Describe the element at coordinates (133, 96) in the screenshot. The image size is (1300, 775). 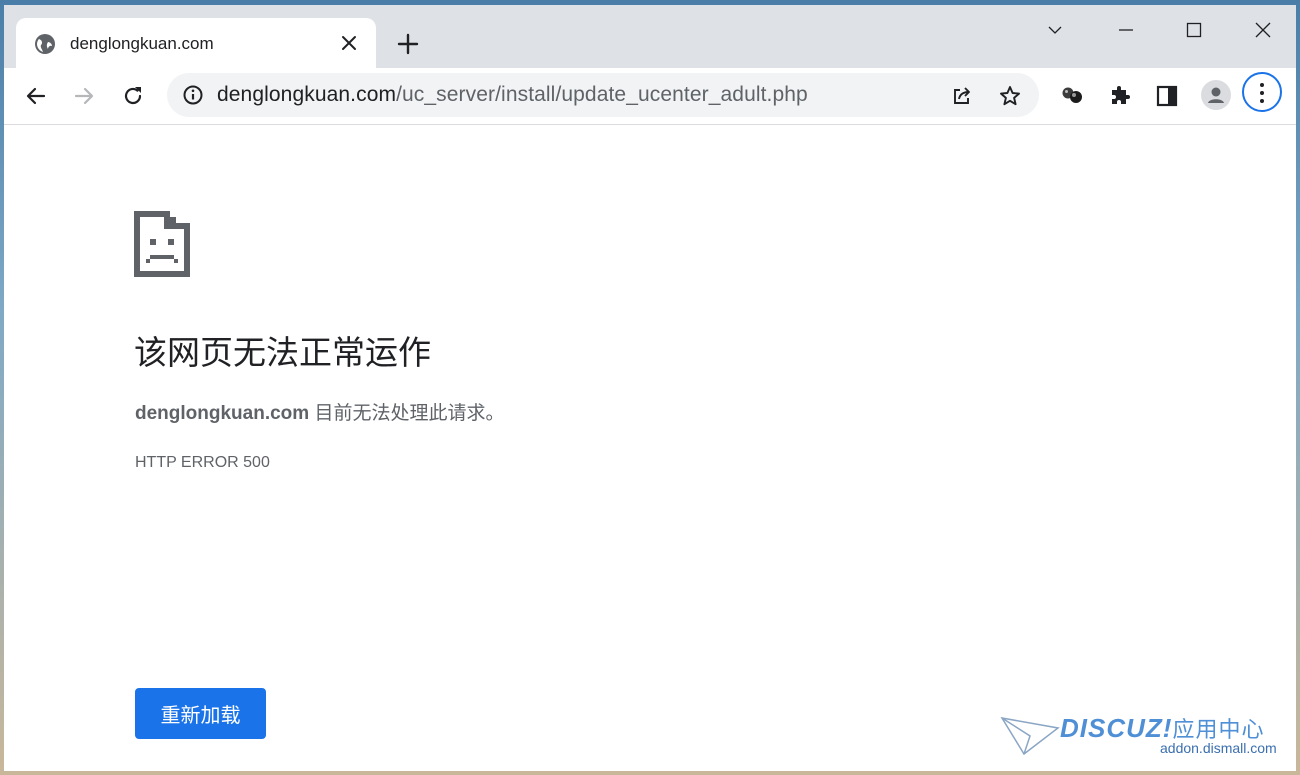
I see `reload-icon` at that location.